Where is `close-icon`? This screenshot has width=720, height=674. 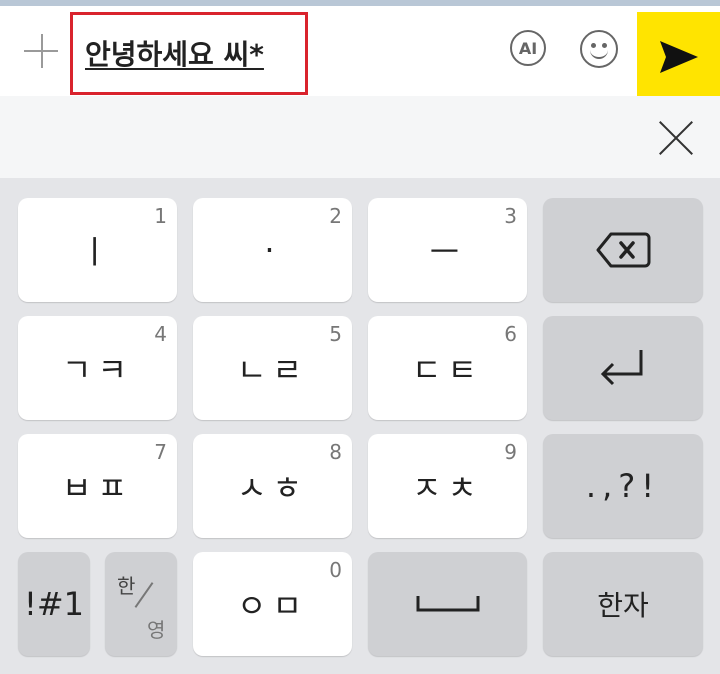 close-icon is located at coordinates (676, 138).